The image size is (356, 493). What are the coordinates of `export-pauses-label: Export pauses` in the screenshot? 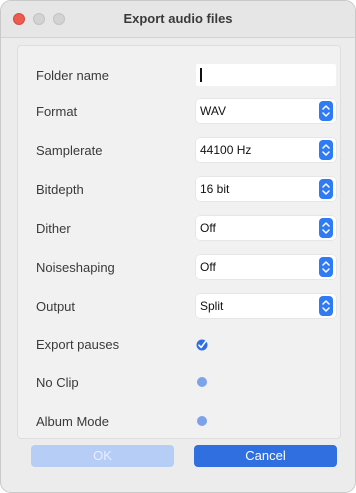 It's located at (78, 344).